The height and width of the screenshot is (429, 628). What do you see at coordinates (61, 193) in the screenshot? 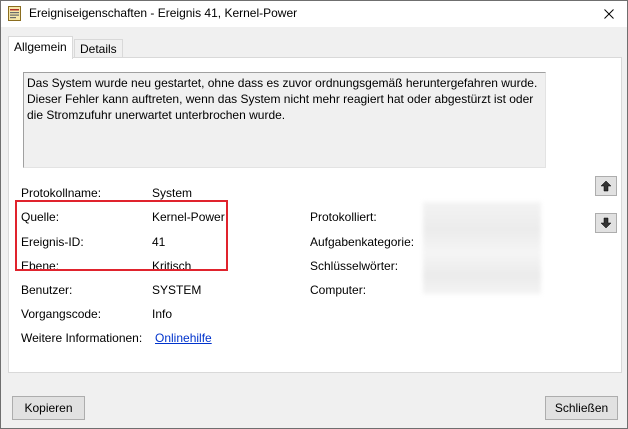
I see `label-protokollname: Protokollname:` at bounding box center [61, 193].